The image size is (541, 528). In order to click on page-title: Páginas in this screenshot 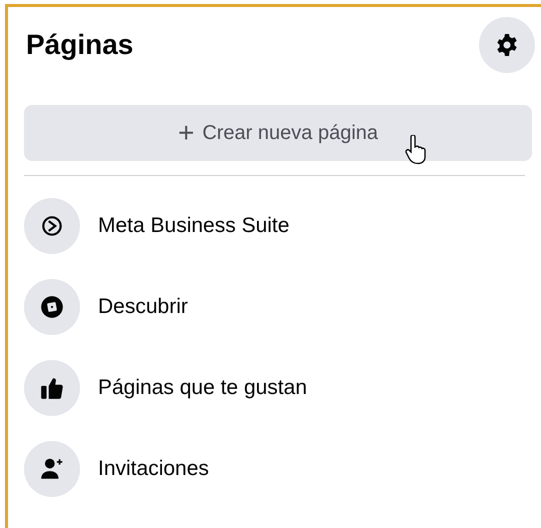, I will do `click(80, 45)`.